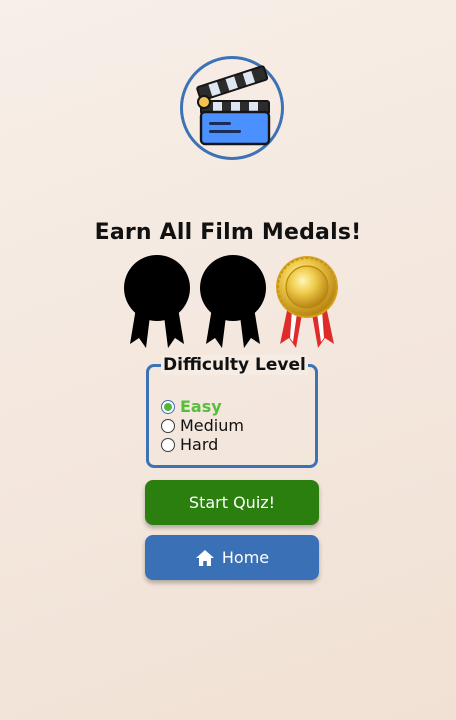  I want to click on home-label: Home, so click(245, 557).